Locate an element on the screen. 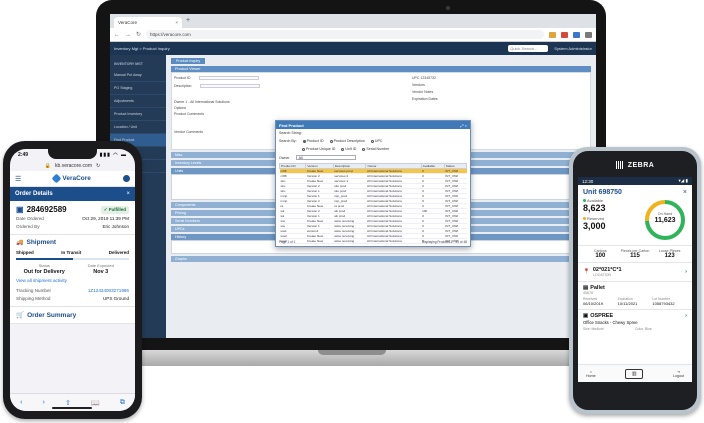  options-field: Options is located at coordinates (180, 108).